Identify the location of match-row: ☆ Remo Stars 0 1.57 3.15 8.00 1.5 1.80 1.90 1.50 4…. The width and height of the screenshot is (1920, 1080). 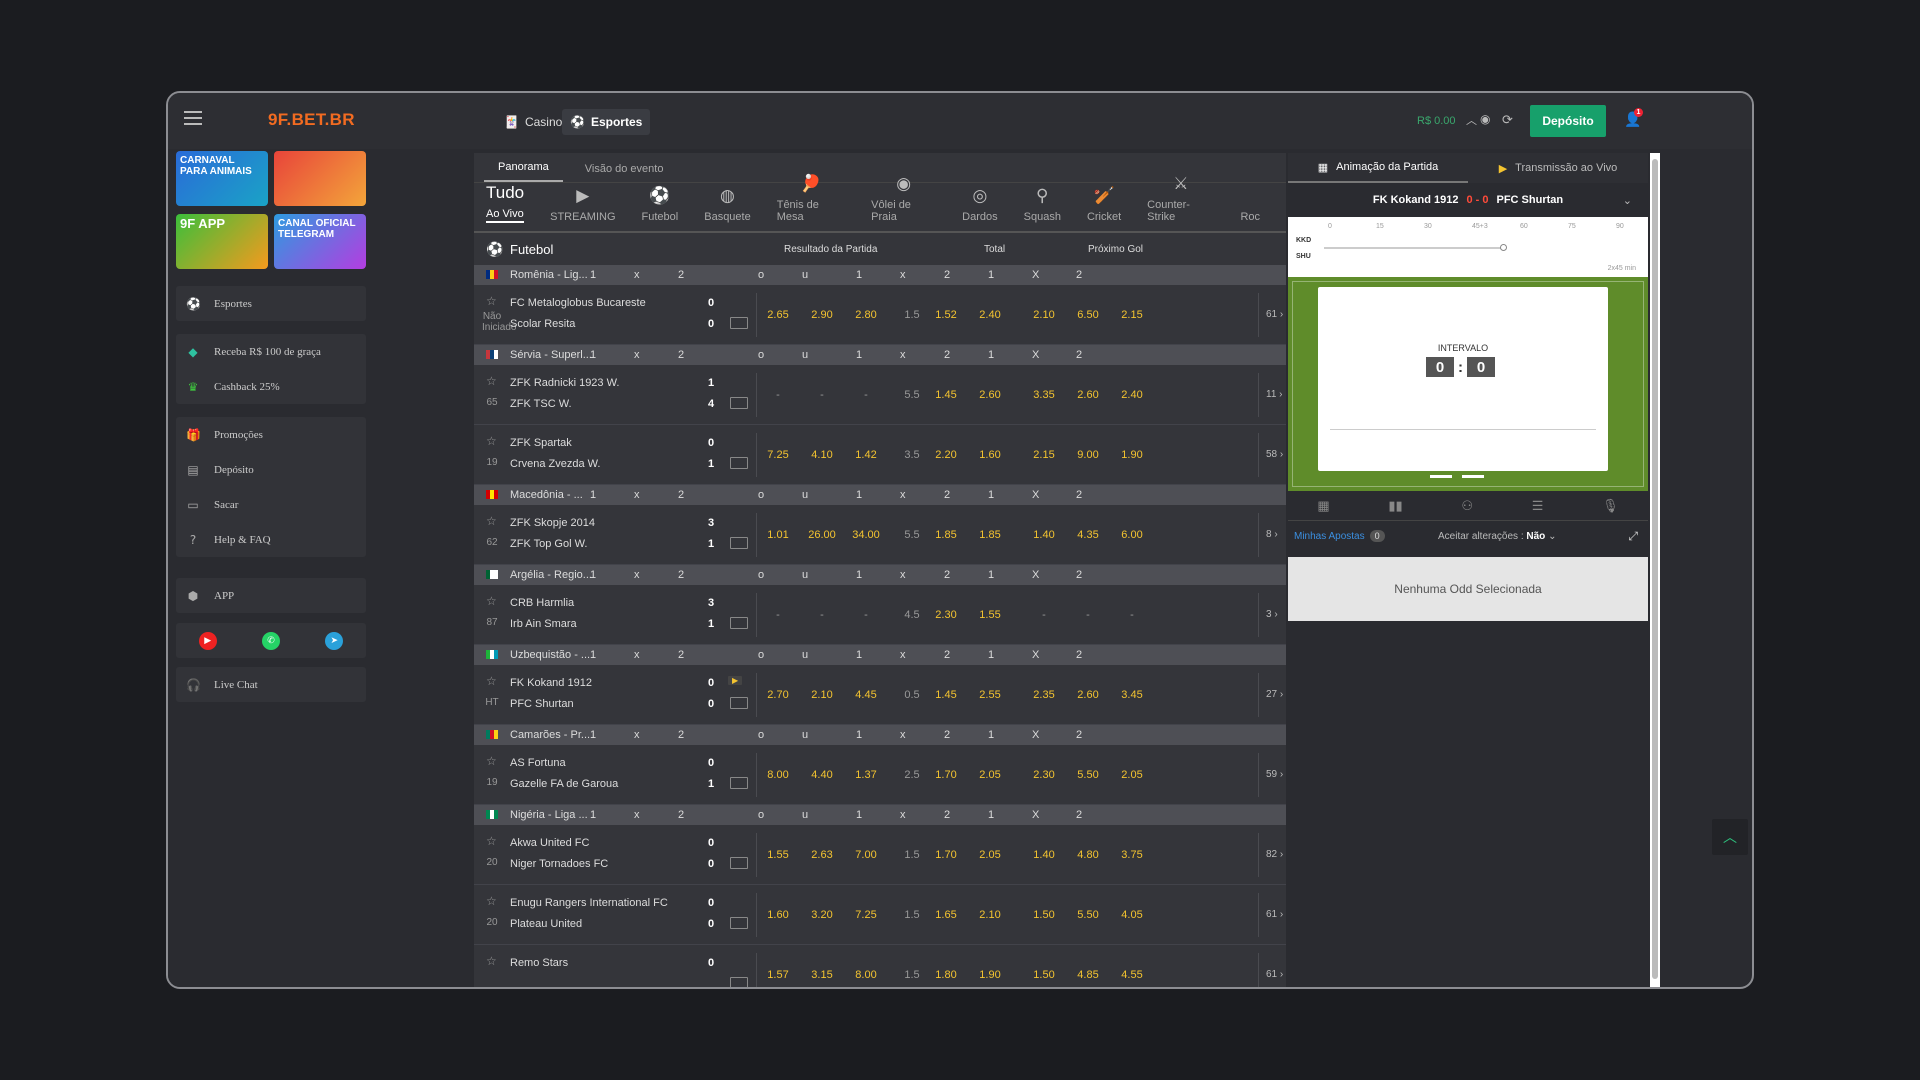
(880, 966).